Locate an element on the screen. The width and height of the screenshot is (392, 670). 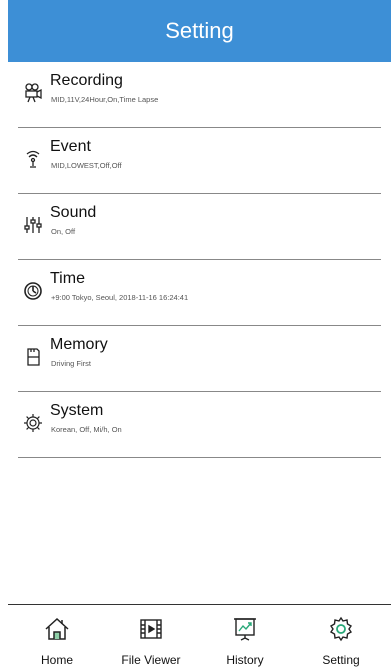
tab-label: File Viewer is located at coordinates (151, 660).